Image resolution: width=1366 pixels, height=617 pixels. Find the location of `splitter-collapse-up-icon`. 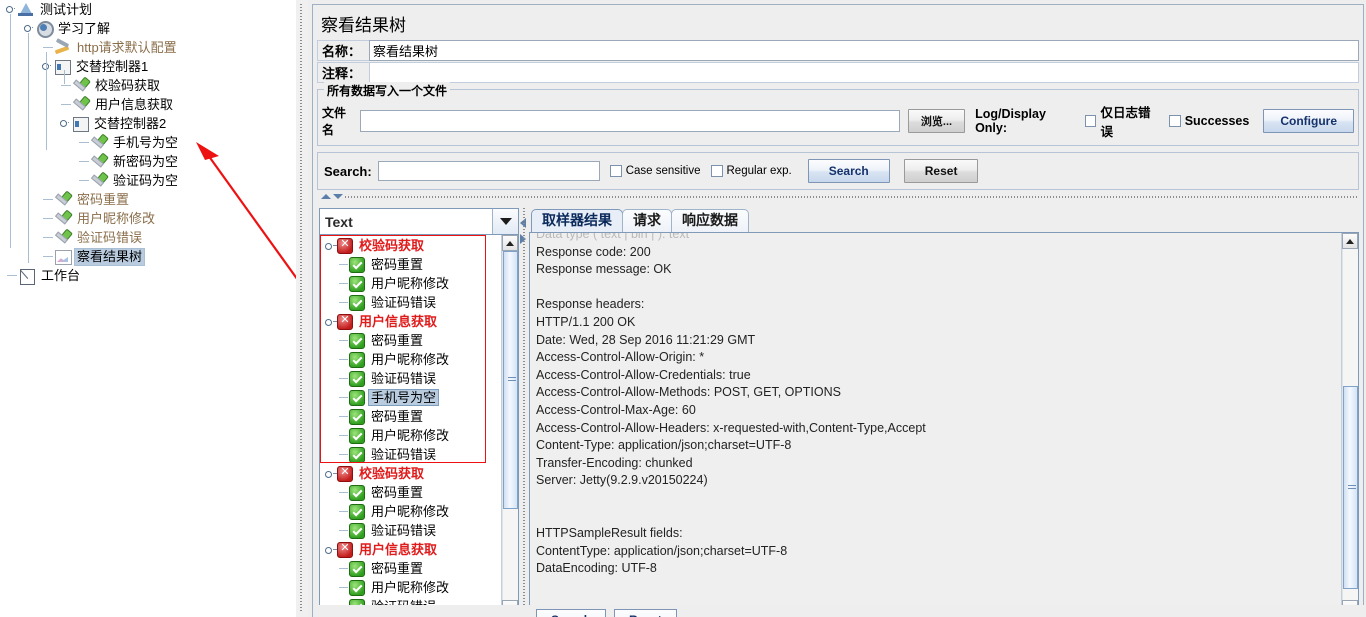

splitter-collapse-up-icon is located at coordinates (326, 196).